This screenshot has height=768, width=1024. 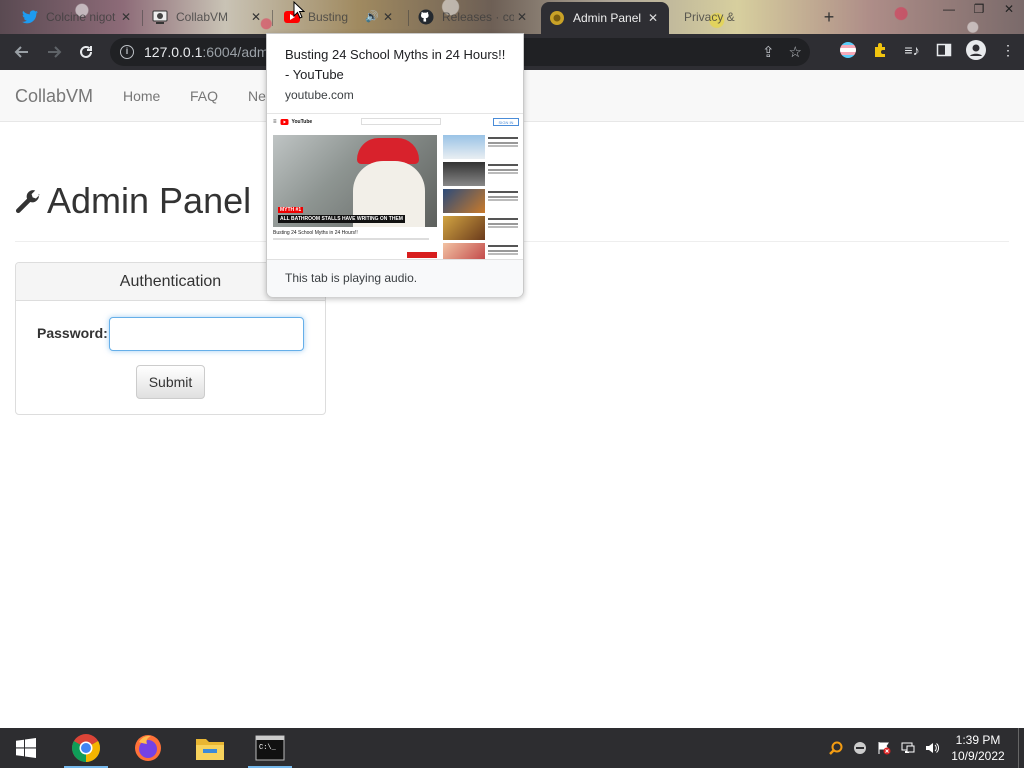 What do you see at coordinates (557, 18) in the screenshot?
I see `collabvm-gold-icon` at bounding box center [557, 18].